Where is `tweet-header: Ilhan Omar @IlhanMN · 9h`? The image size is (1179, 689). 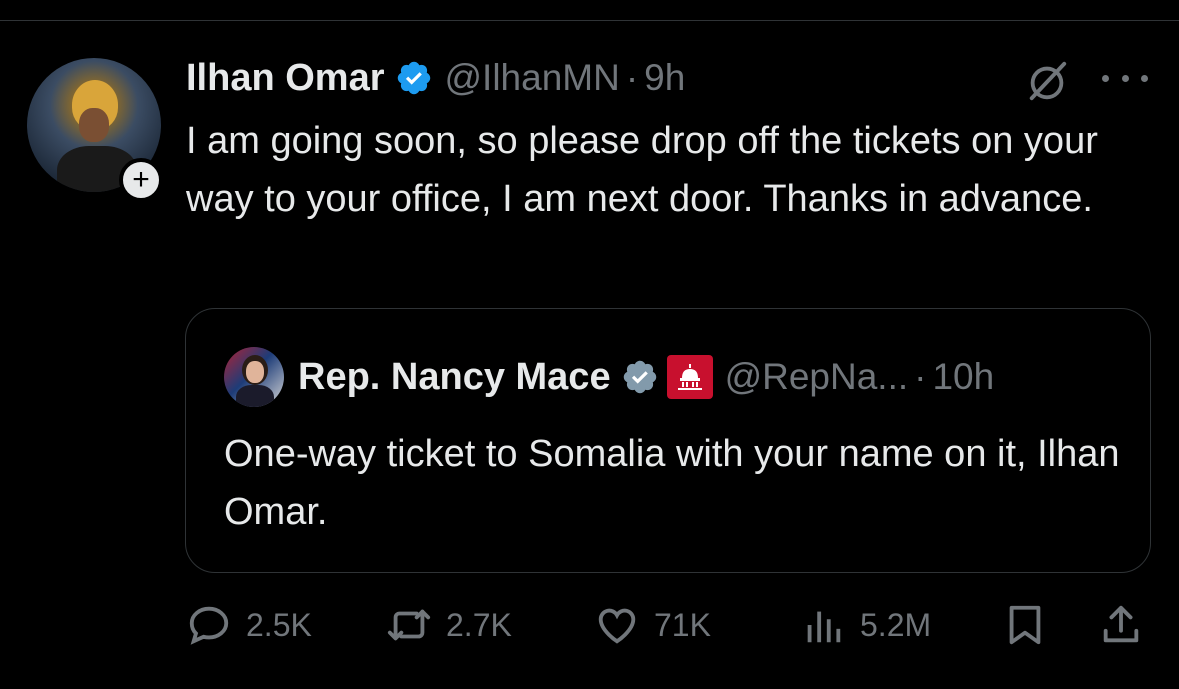 tweet-header: Ilhan Omar @IlhanMN · 9h is located at coordinates (435, 78).